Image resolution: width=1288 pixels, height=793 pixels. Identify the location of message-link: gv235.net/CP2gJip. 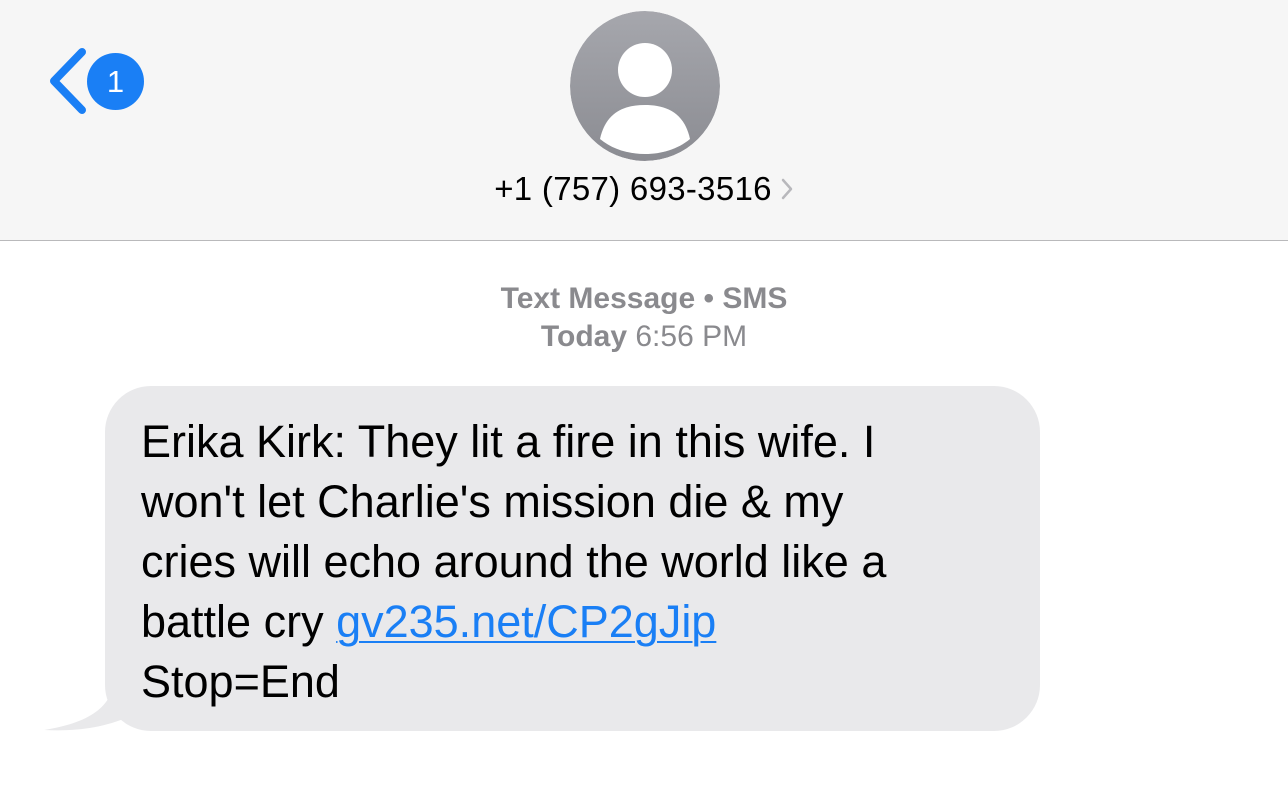
(526, 621).